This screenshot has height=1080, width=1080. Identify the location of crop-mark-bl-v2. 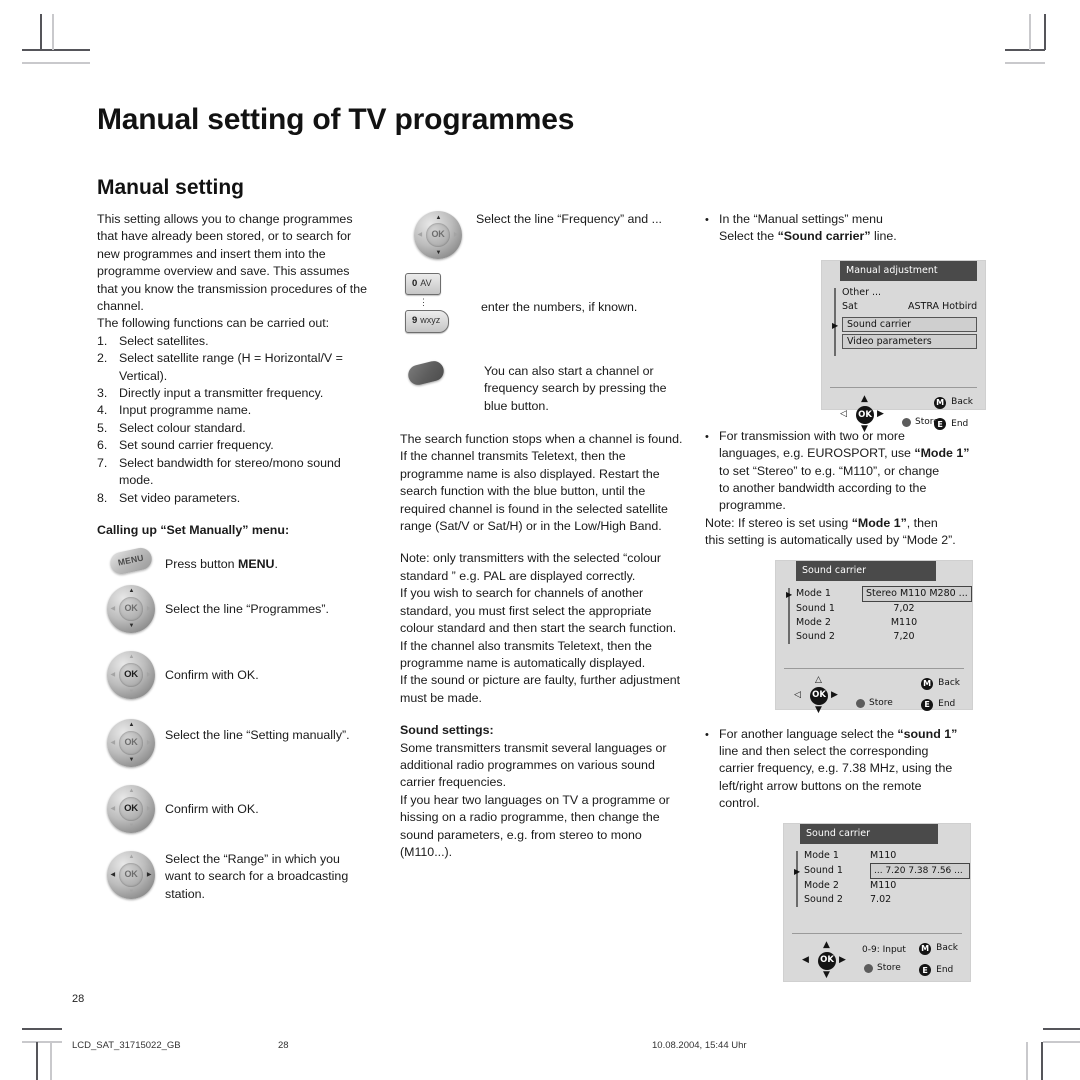
(51, 1061).